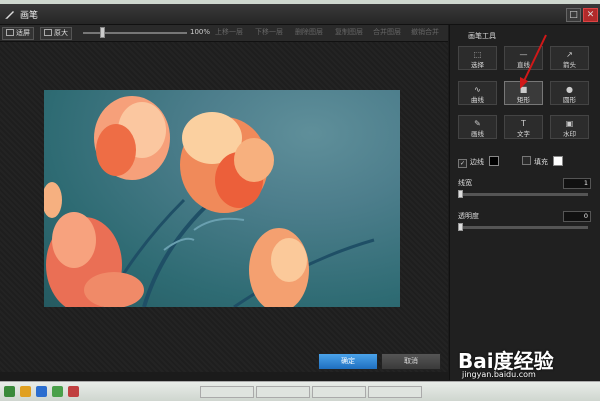 This screenshot has height=401, width=600. Describe the element at coordinates (25, 391) in the screenshot. I see `taskbar-folder-icon` at that location.